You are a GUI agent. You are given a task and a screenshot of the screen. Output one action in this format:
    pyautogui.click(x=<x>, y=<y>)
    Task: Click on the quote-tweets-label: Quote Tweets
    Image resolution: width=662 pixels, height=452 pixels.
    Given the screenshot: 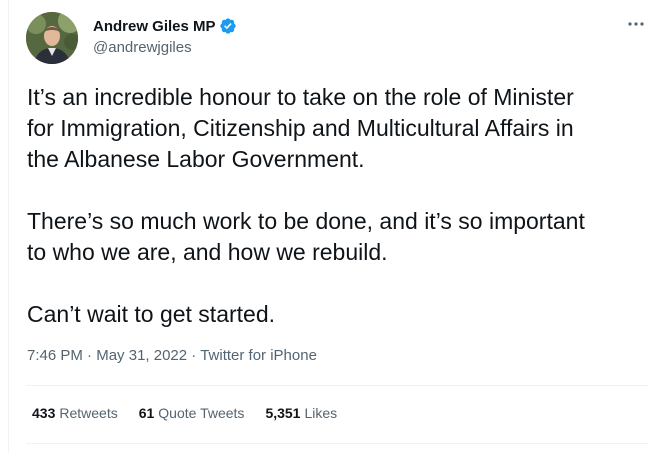 What is the action you would take?
    pyautogui.click(x=201, y=413)
    